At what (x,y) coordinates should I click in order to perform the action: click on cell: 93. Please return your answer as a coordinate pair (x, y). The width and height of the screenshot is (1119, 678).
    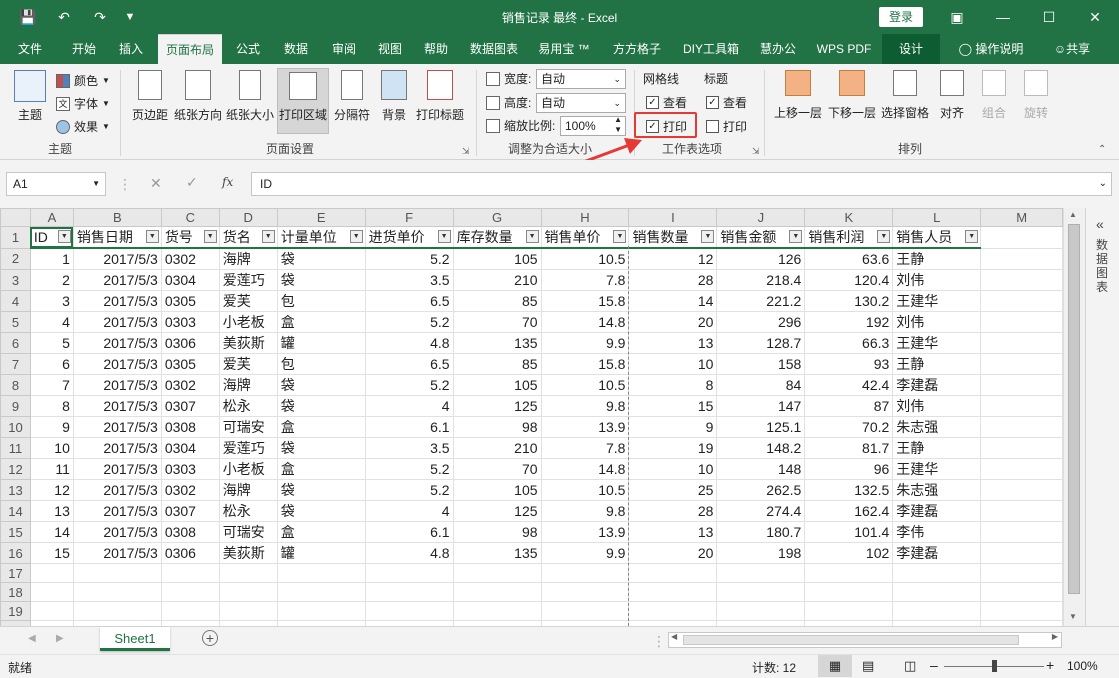
    Looking at the image, I should click on (849, 364).